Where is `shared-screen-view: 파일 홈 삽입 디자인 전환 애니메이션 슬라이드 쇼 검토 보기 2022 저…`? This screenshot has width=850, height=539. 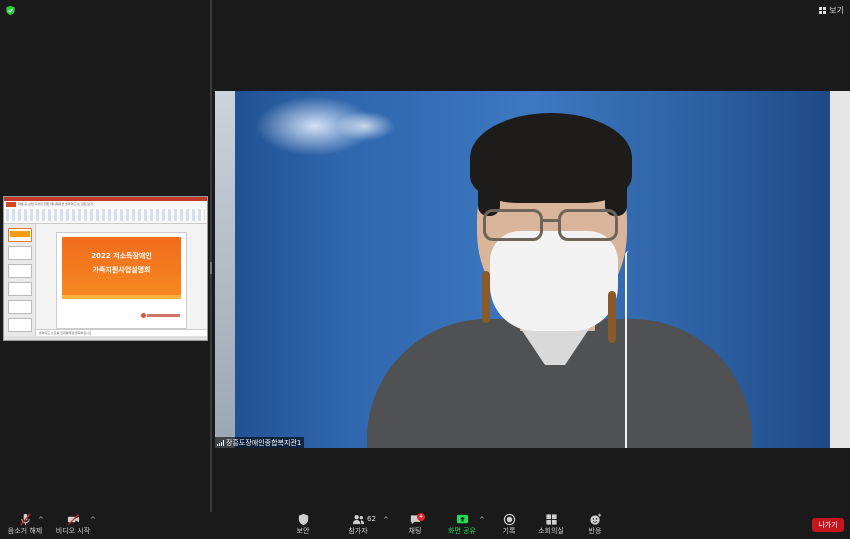 shared-screen-view: 파일 홈 삽입 디자인 전환 애니메이션 슬라이드 쇼 검토 보기 2022 저… is located at coordinates (105, 268).